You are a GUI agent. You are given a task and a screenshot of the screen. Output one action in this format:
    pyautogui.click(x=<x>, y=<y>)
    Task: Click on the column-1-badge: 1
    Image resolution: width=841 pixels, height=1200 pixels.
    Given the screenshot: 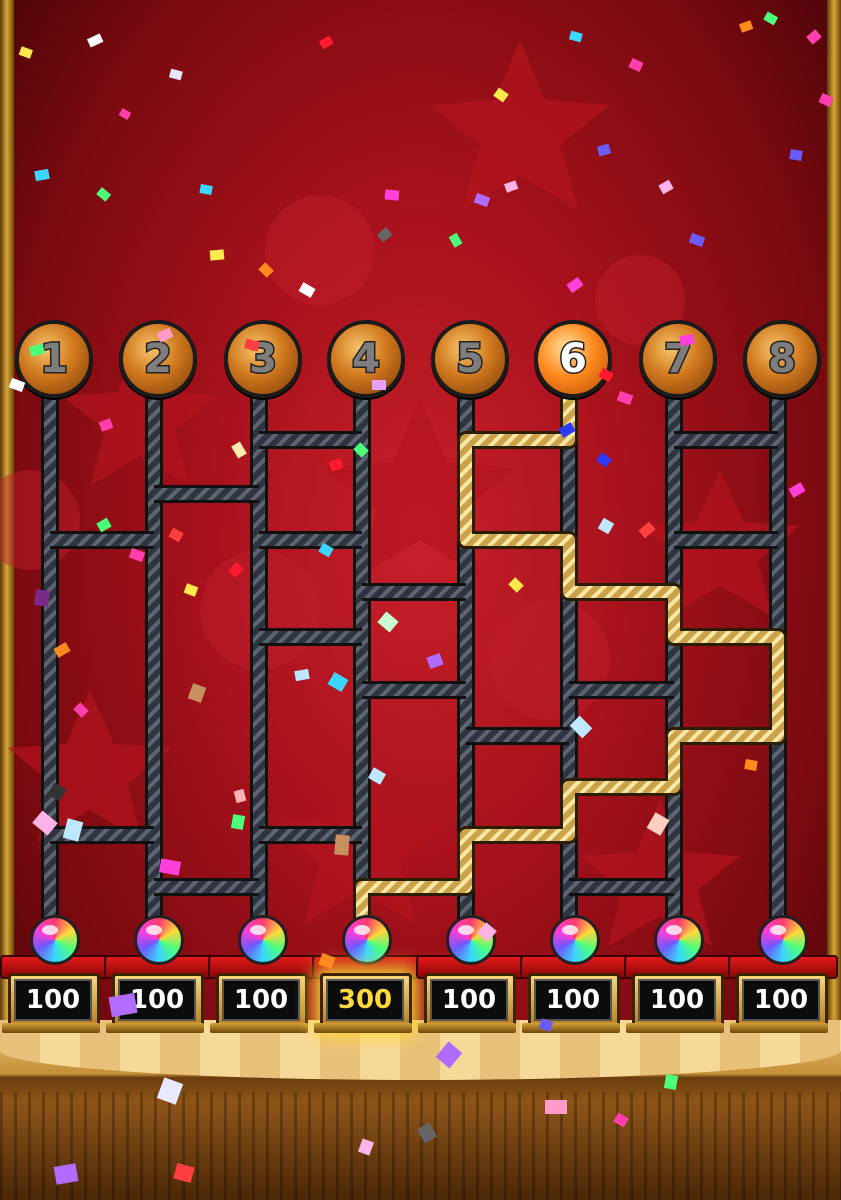 What is the action you would take?
    pyautogui.click(x=54, y=359)
    